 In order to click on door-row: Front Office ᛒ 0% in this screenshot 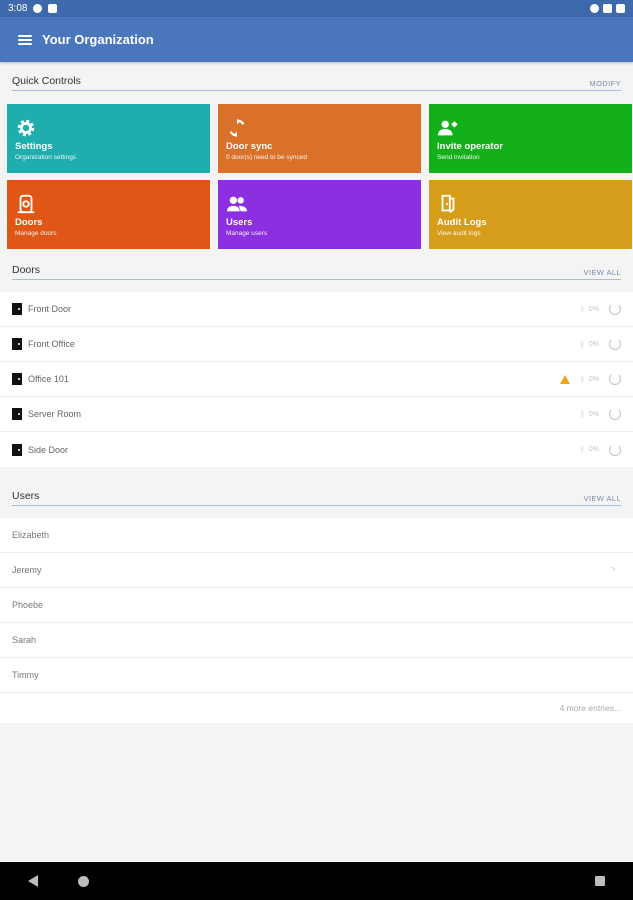, I will do `click(316, 344)`.